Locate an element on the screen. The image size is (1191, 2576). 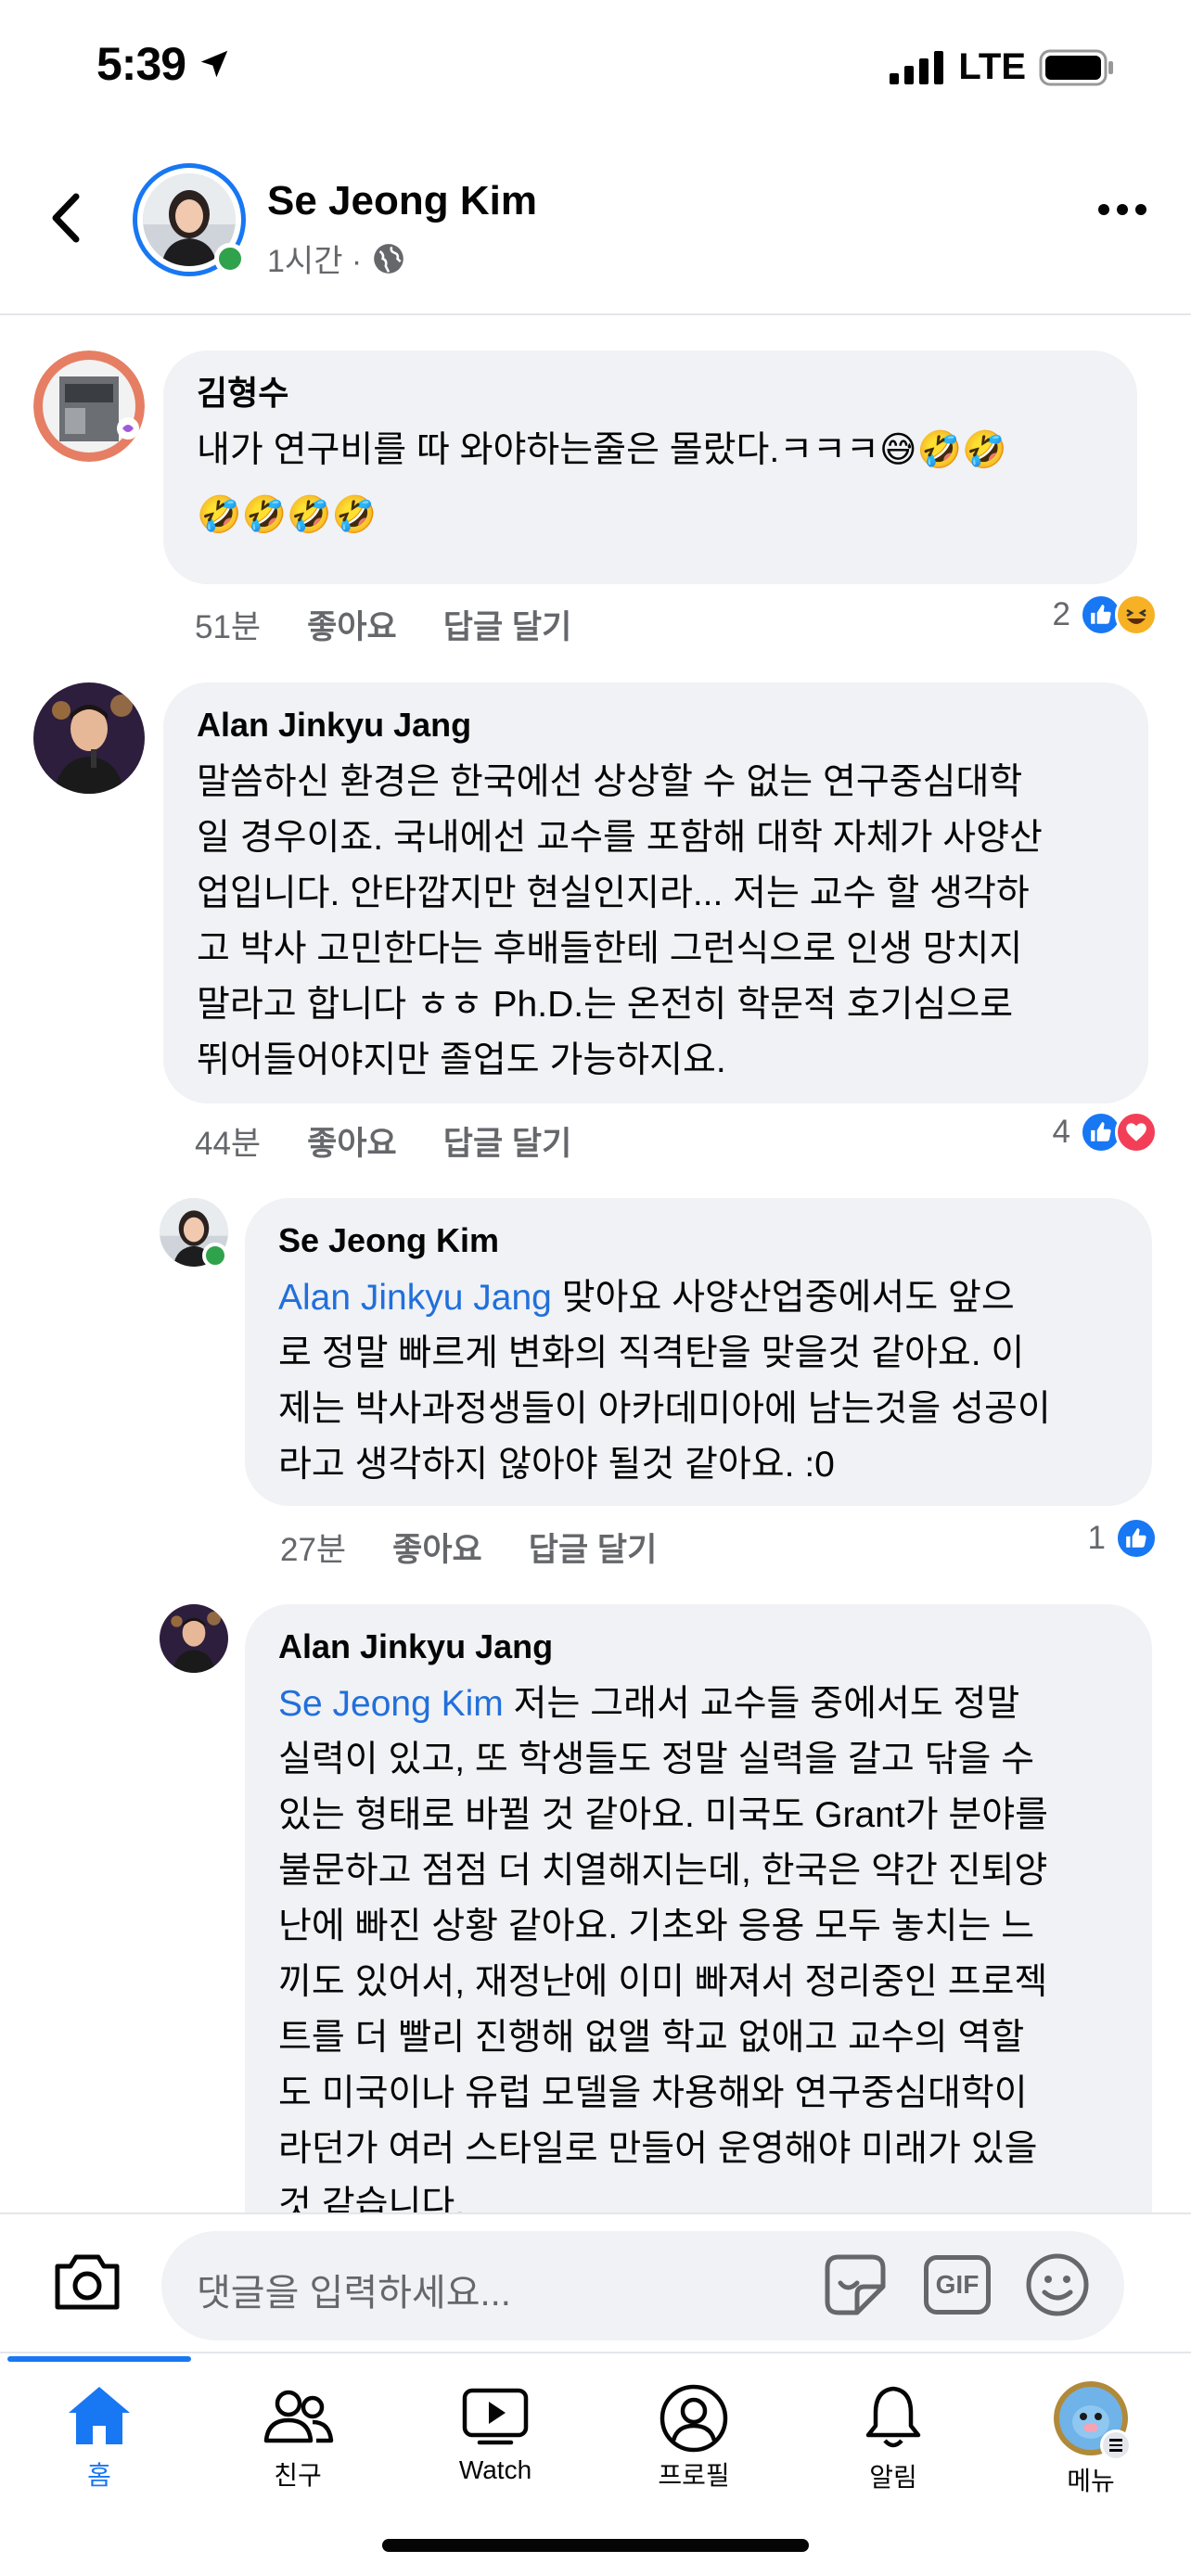
comment-line: 실력이 있고, 또 학생들도 정말 실력을 갈고 닦을 수 is located at coordinates (656, 1759).